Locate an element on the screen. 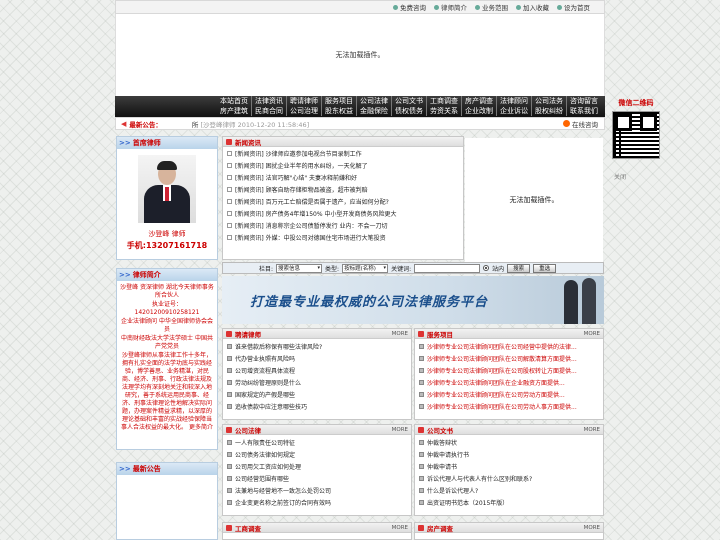 The width and height of the screenshot is (720, 540). list-item: 谁来借款后称保有哪些法律风险? is located at coordinates (317, 346).